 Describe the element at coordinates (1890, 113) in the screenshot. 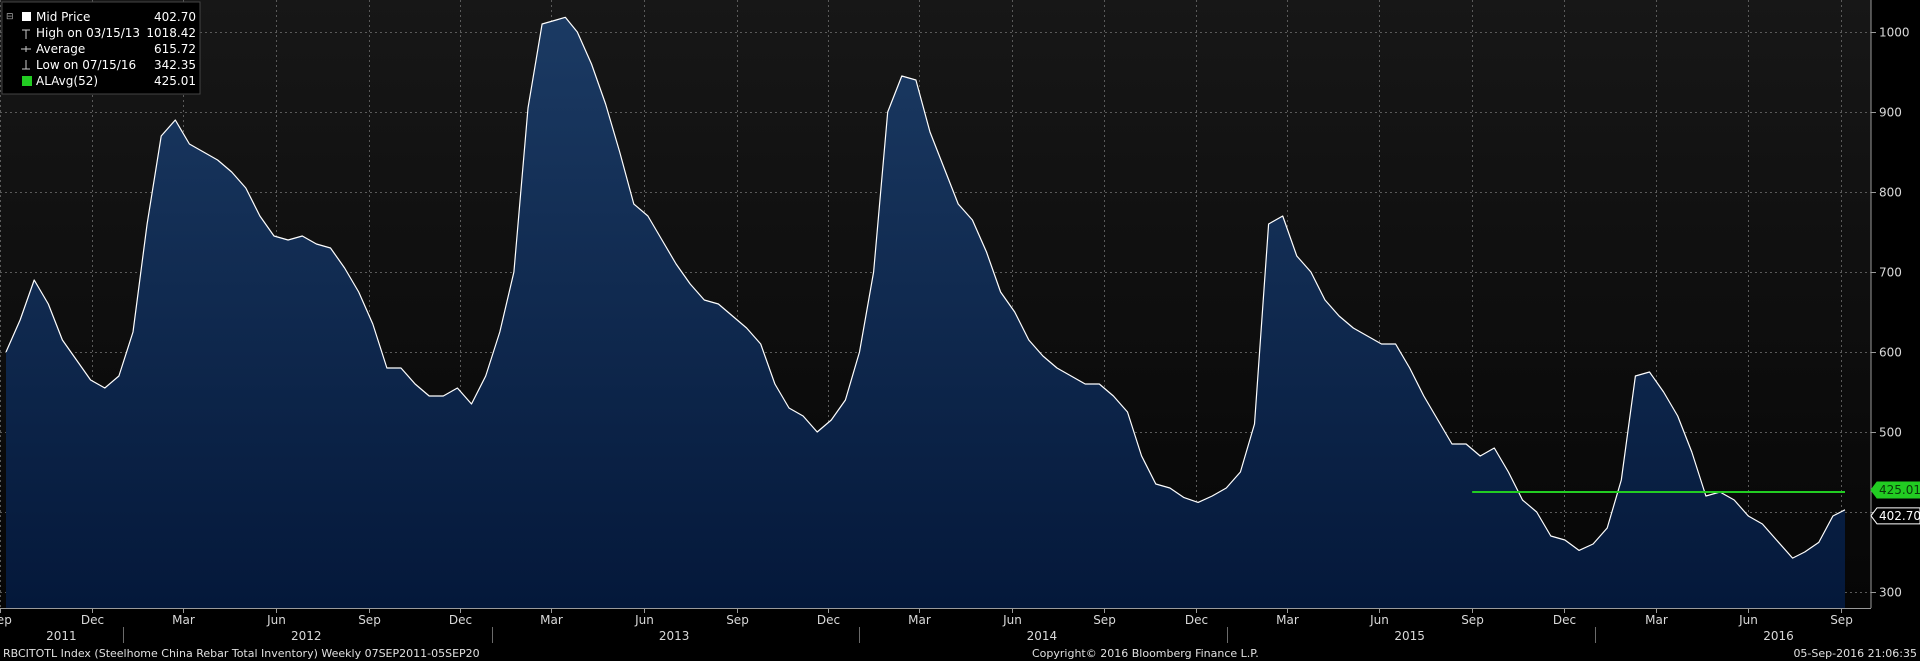

I see `y-tick-label: 900` at that location.